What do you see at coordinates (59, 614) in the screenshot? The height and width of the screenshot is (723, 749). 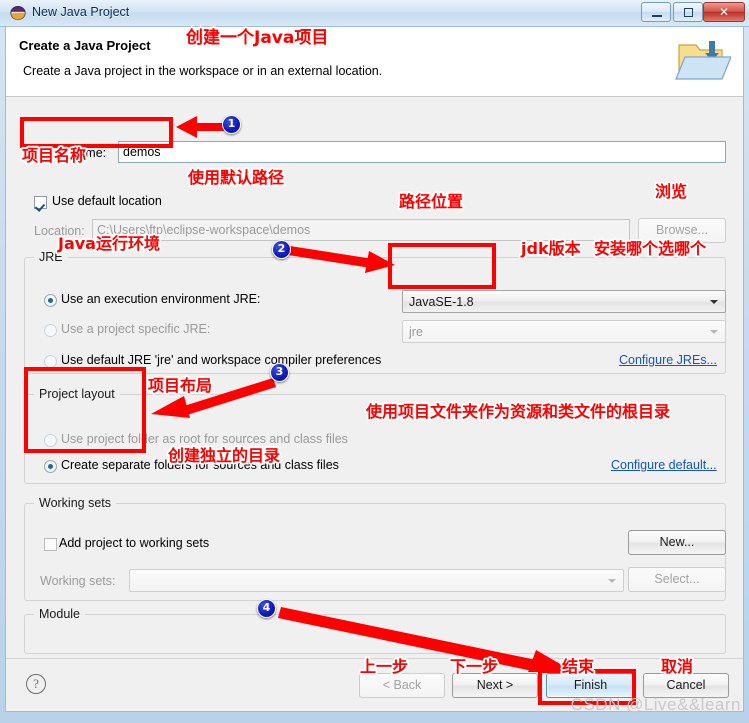 I see `module-group-title: Module` at bounding box center [59, 614].